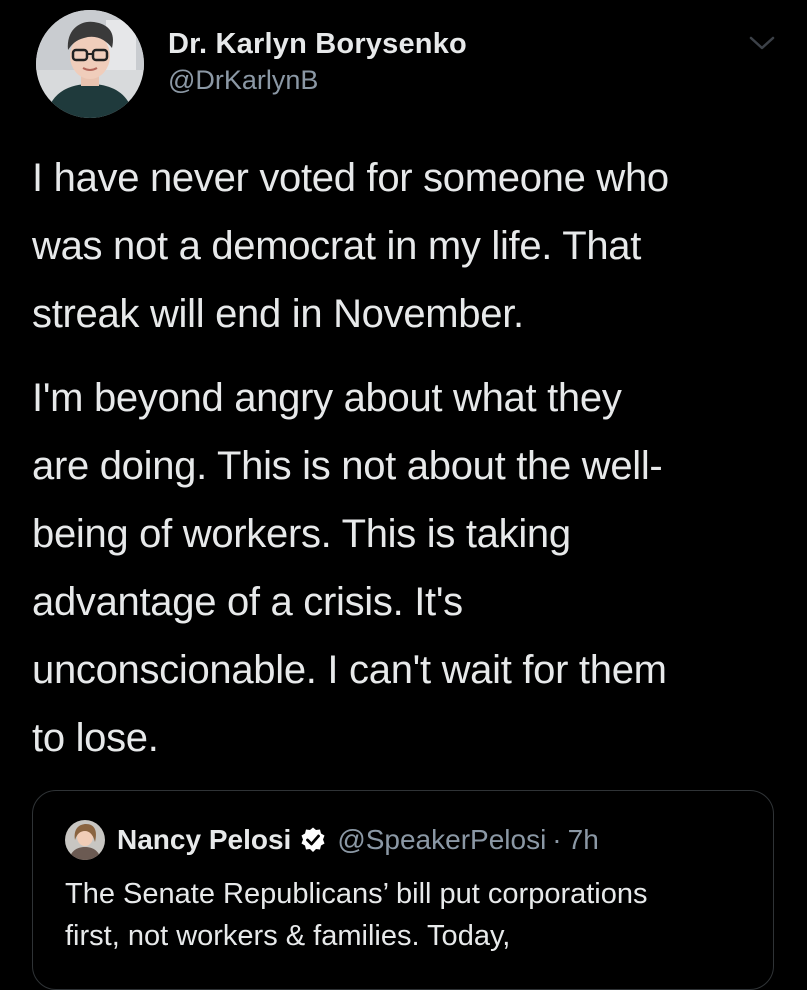 The width and height of the screenshot is (807, 990). What do you see at coordinates (583, 840) in the screenshot?
I see `quoted-tweet-timestamp: 7h` at bounding box center [583, 840].